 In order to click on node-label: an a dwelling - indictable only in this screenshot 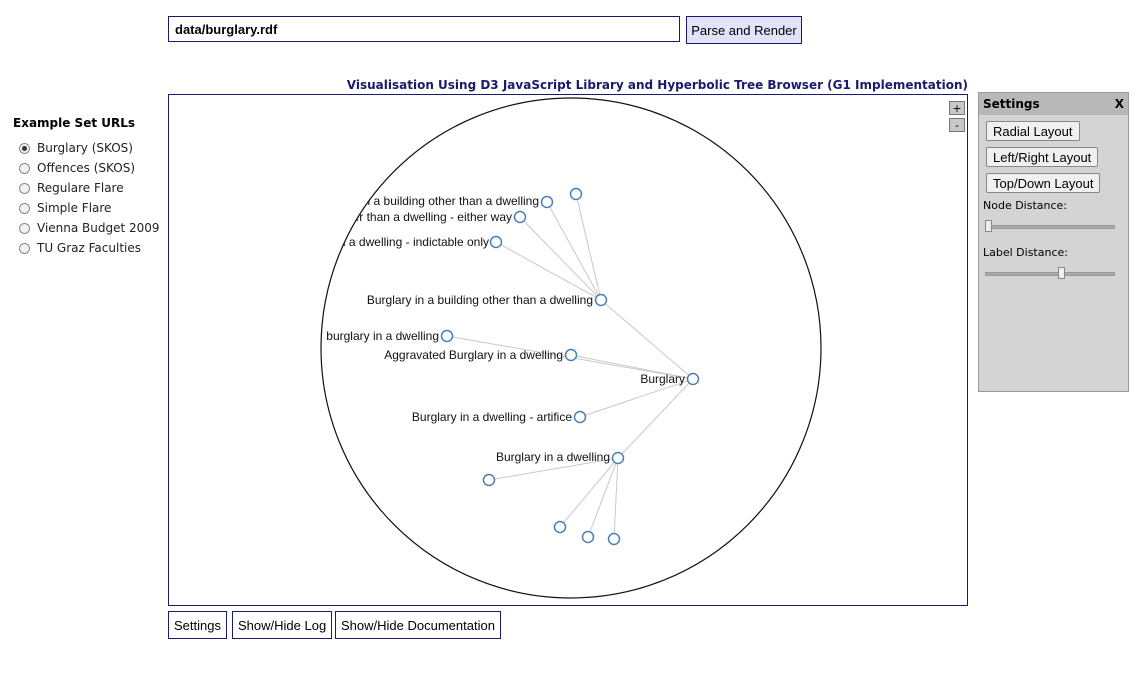, I will do `click(410, 242)`.